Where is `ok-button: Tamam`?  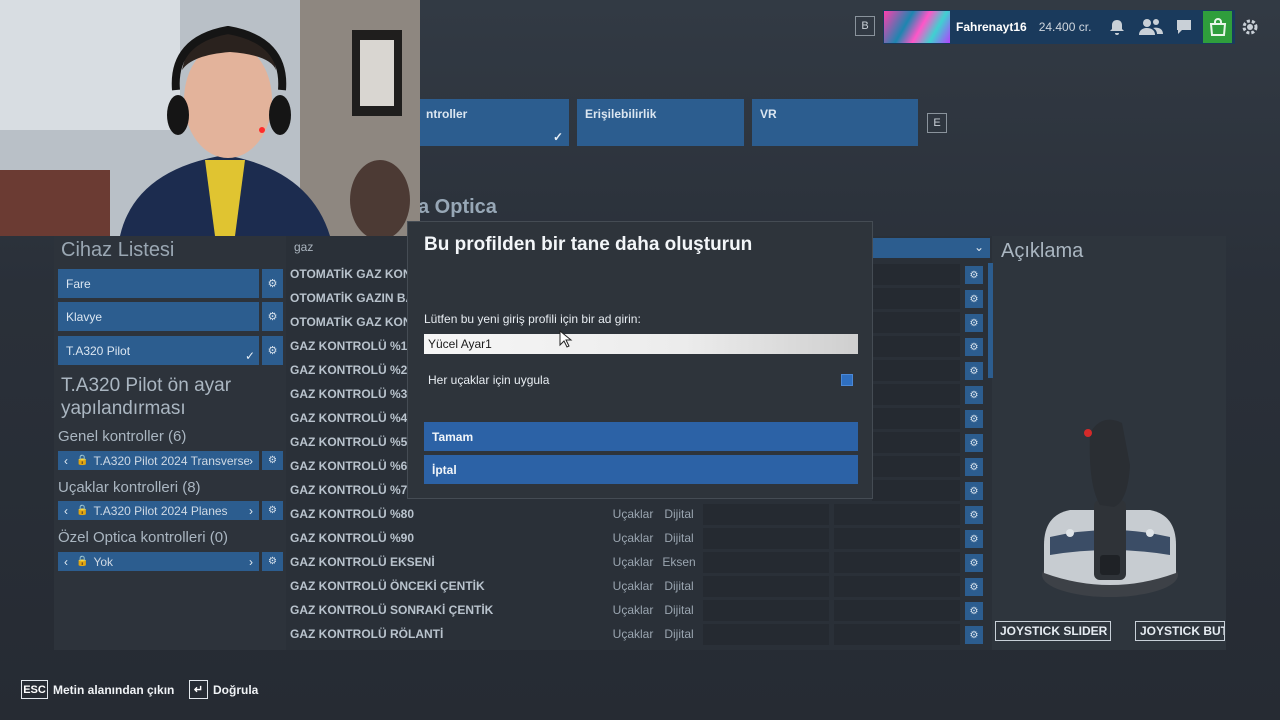
ok-button: Tamam is located at coordinates (641, 436).